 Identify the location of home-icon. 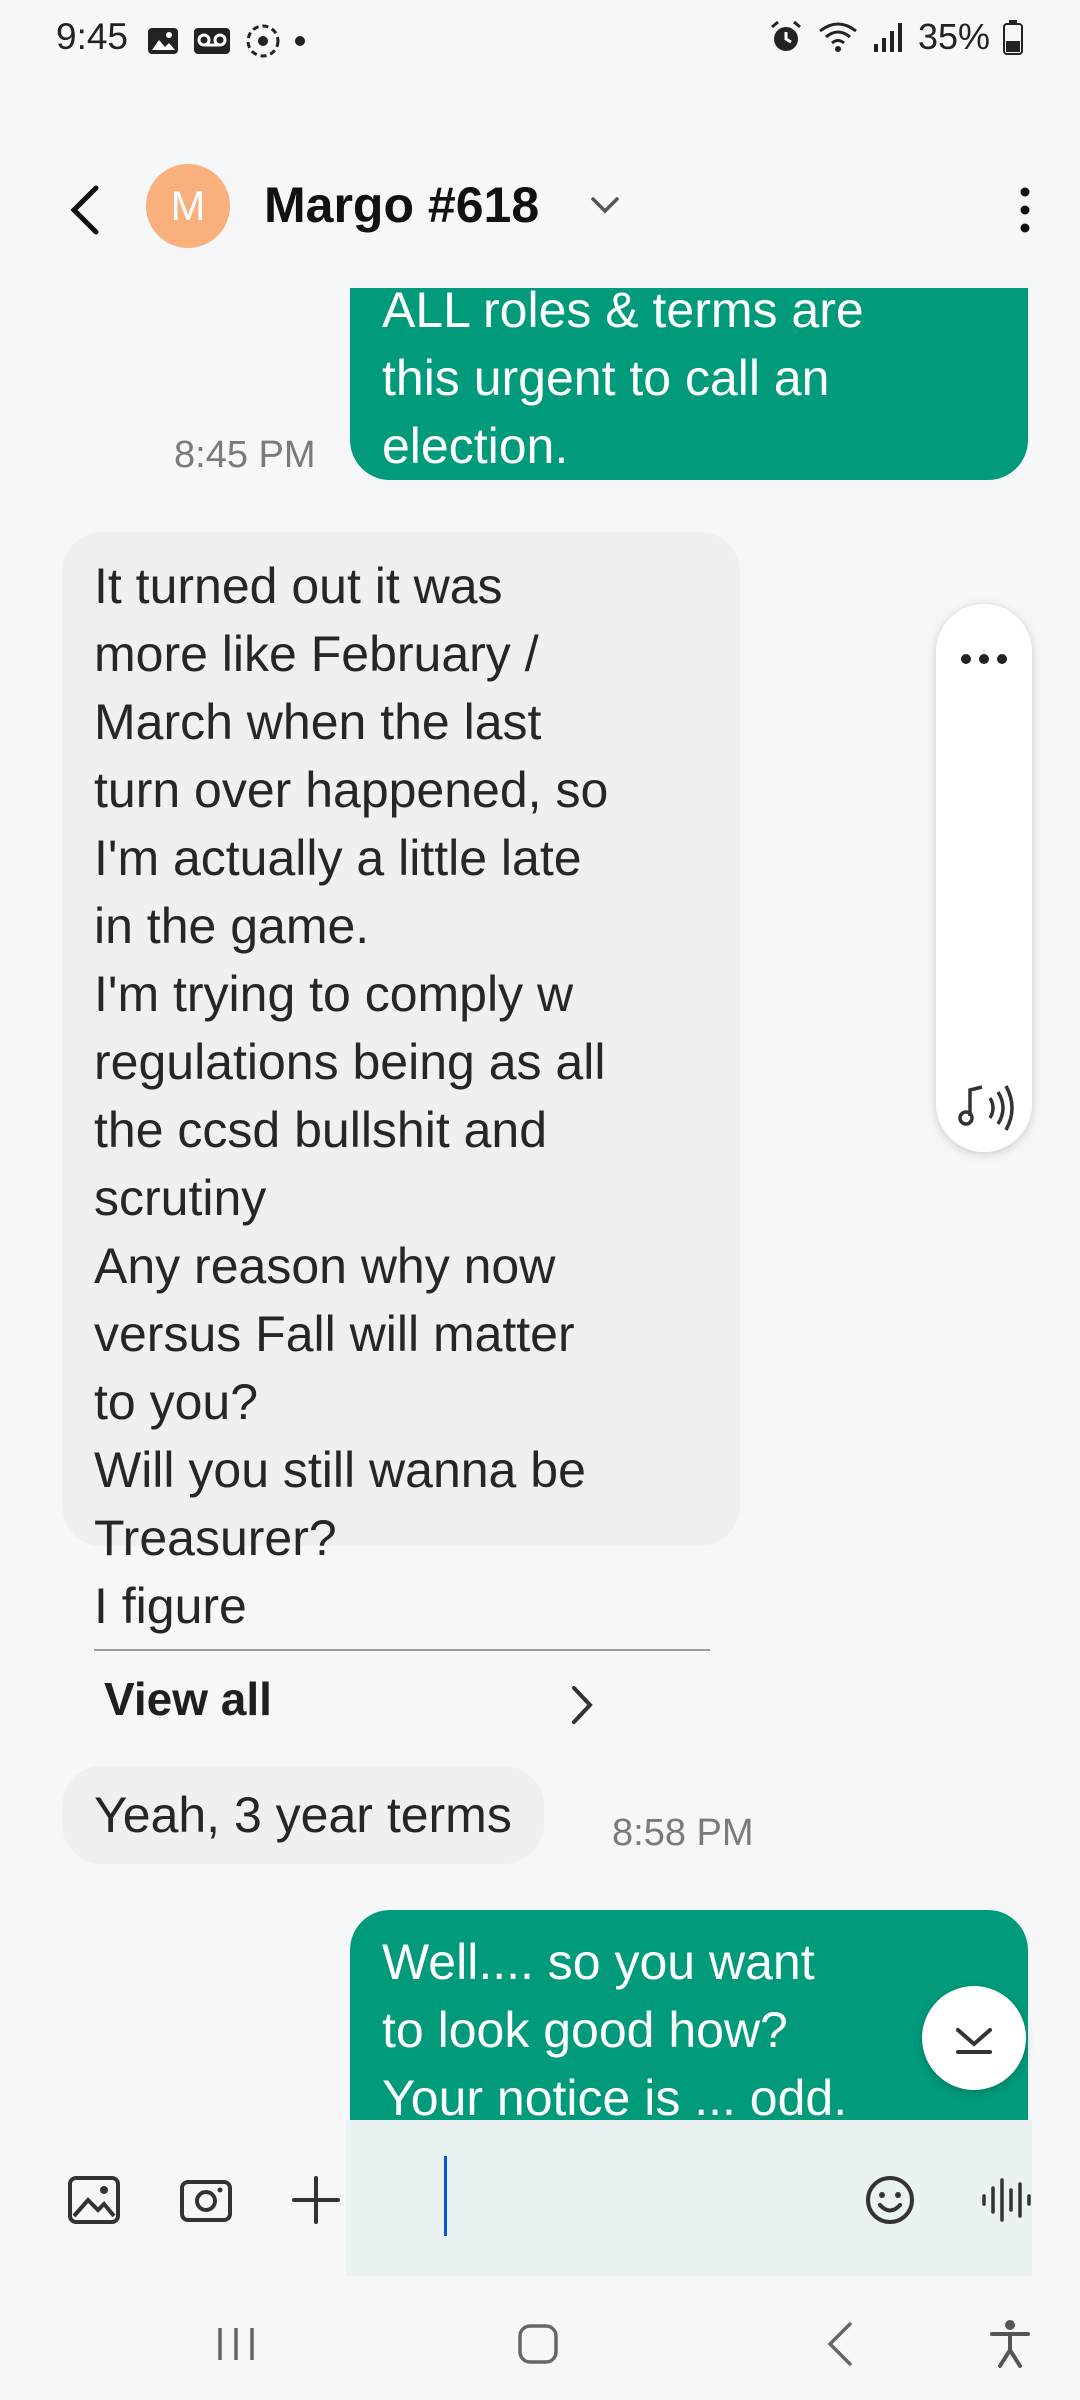
(538, 2344).